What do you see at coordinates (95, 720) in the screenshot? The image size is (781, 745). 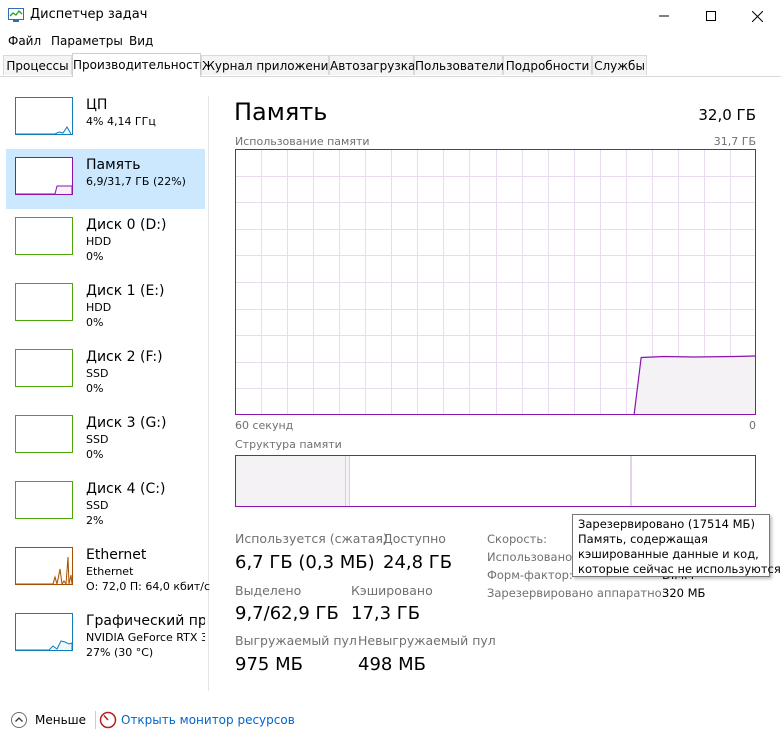 I see `bottom-separator` at bounding box center [95, 720].